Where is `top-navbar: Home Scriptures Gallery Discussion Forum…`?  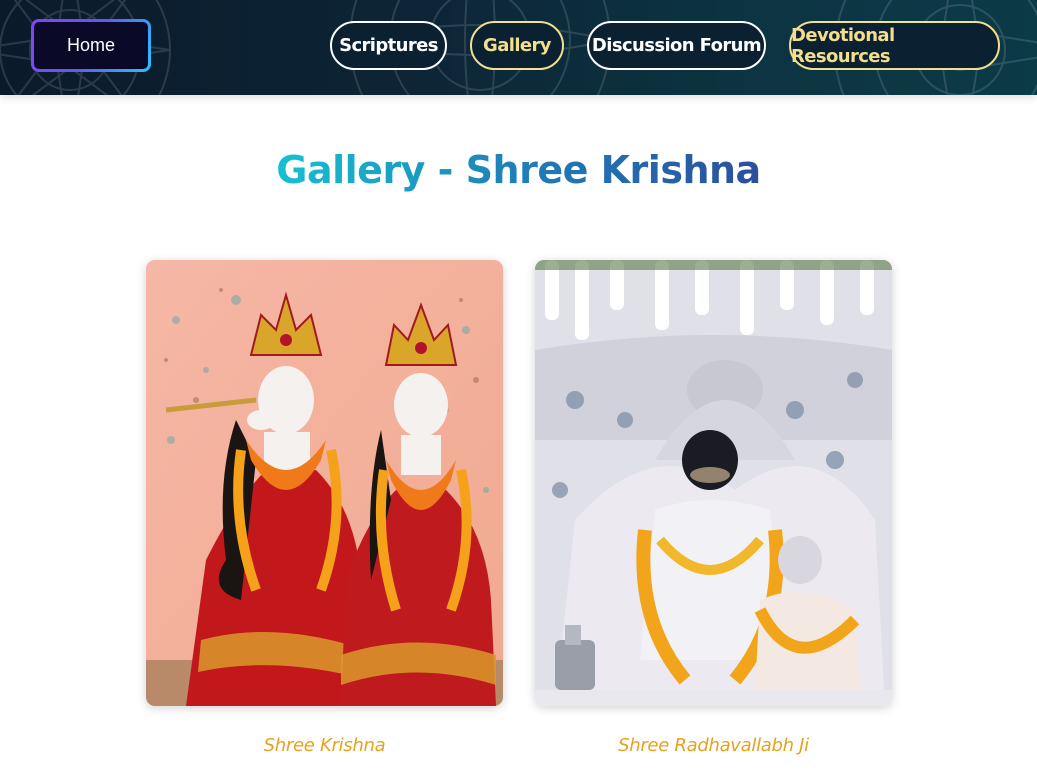 top-navbar: Home Scriptures Gallery Discussion Forum… is located at coordinates (518, 47).